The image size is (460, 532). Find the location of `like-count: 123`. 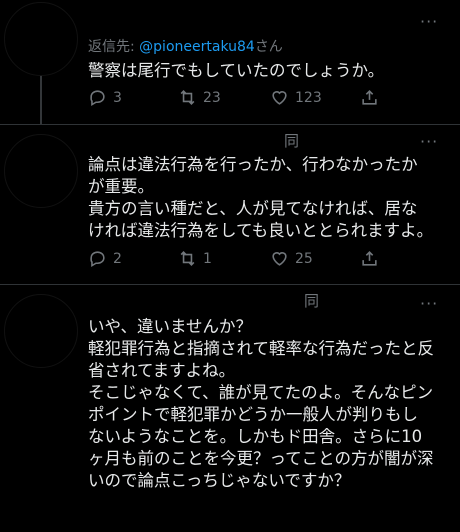

like-count: 123 is located at coordinates (308, 97).